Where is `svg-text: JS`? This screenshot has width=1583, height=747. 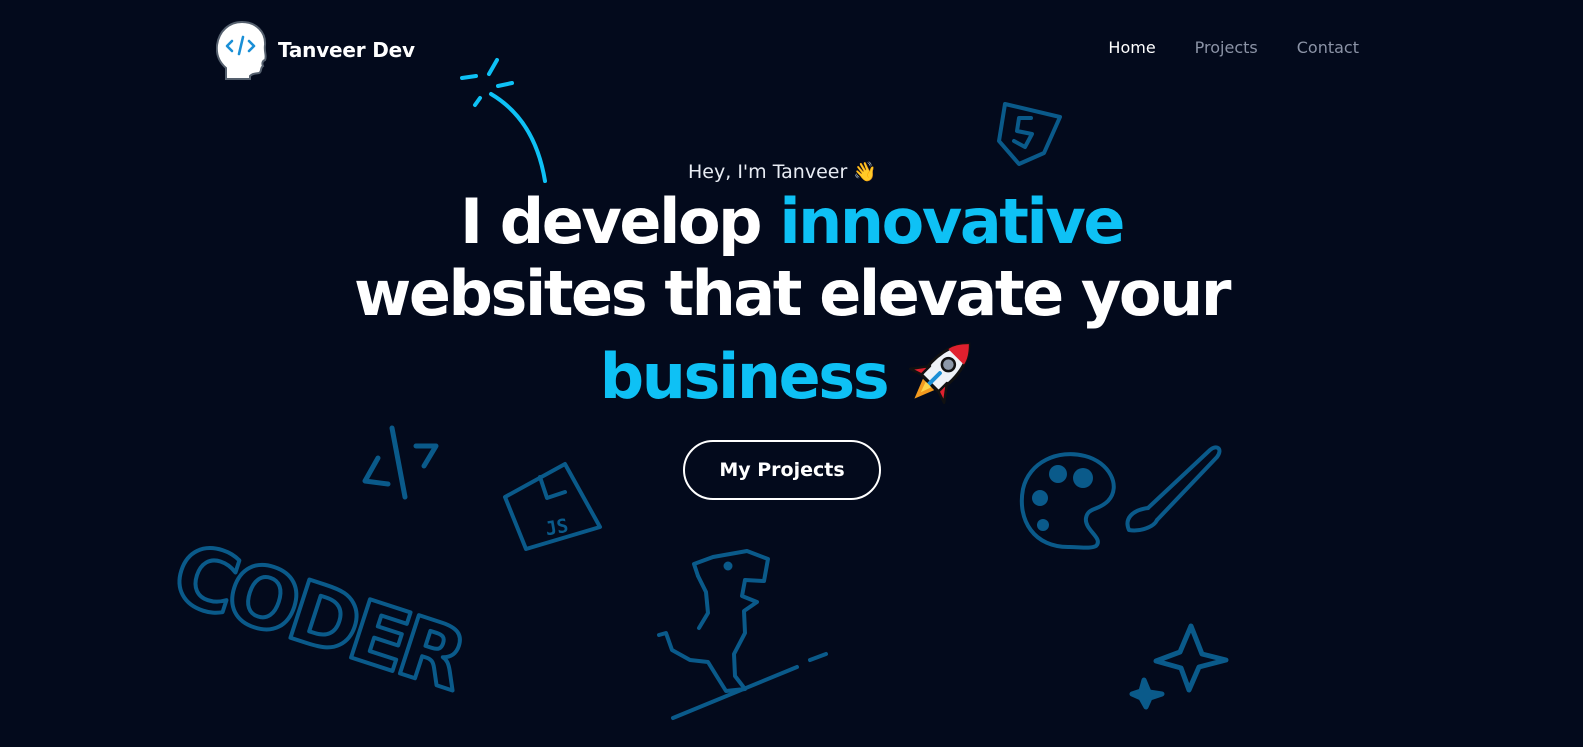
svg-text: JS is located at coordinates (557, 528).